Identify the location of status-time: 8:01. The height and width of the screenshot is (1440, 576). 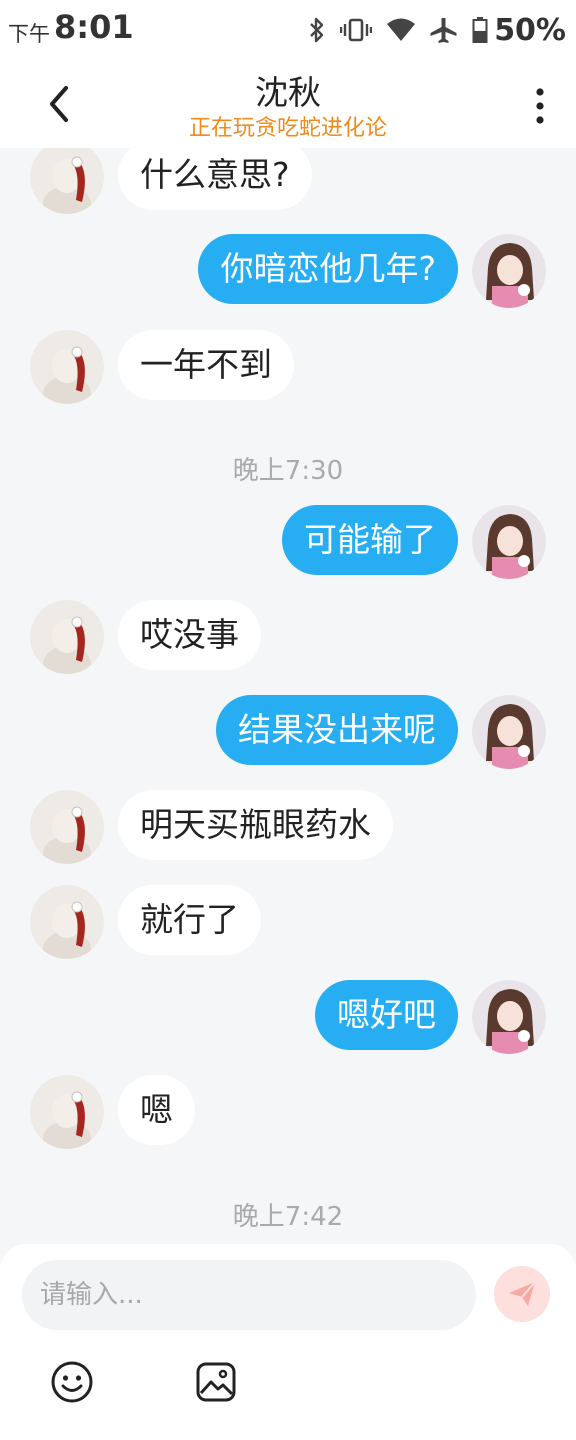
(94, 27).